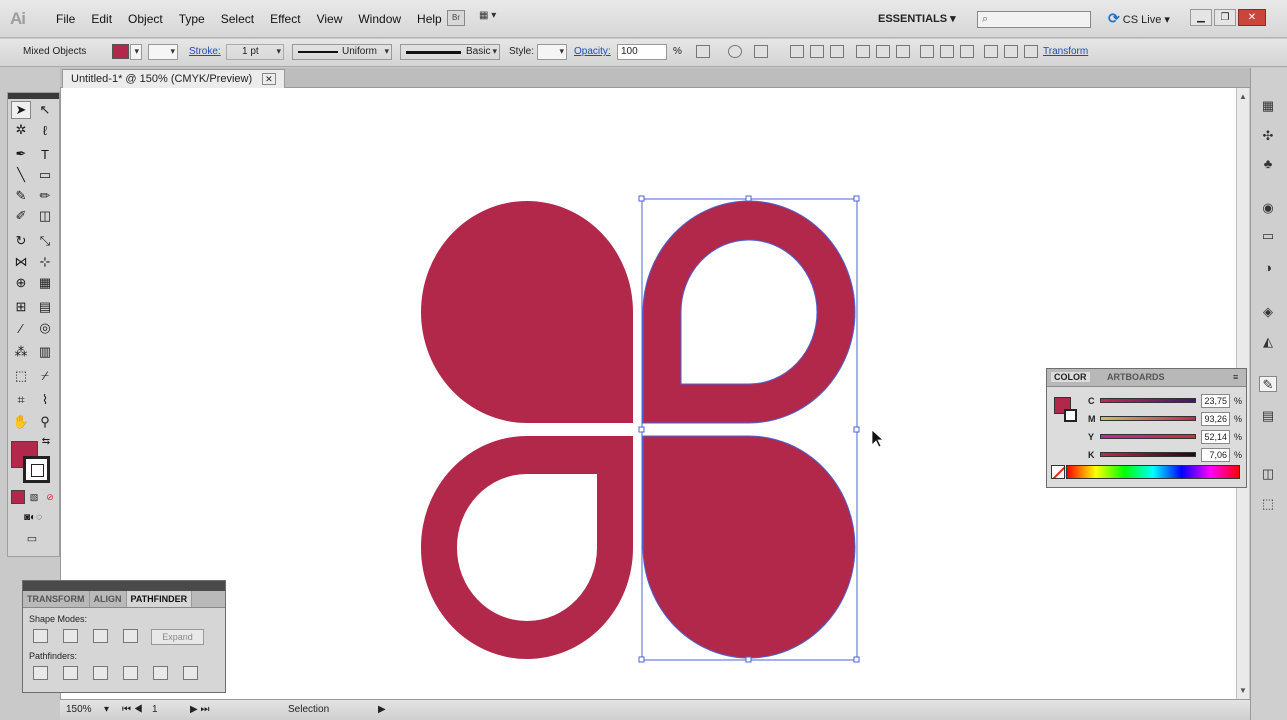 Image resolution: width=1287 pixels, height=720 pixels. What do you see at coordinates (1091, 455) in the screenshot?
I see `black-label: K` at bounding box center [1091, 455].